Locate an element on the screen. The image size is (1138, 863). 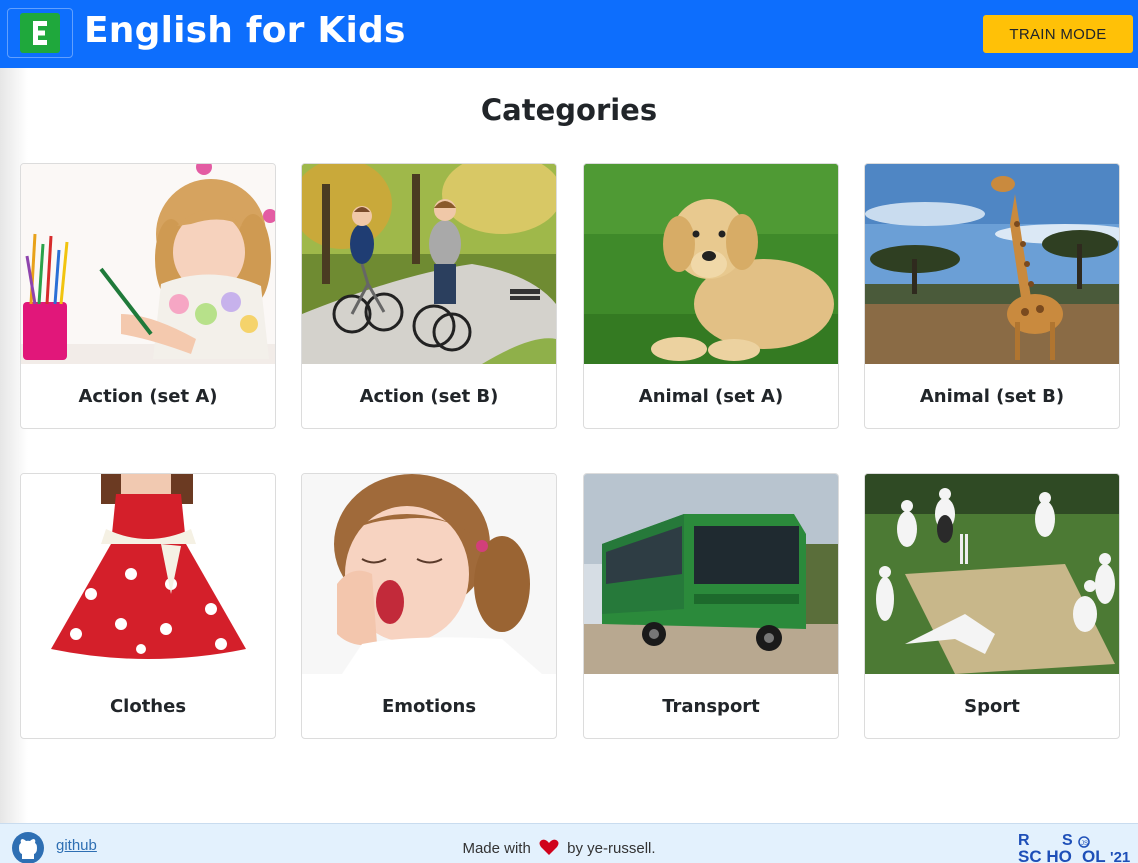
category-label: Clothes is located at coordinates (148, 706).